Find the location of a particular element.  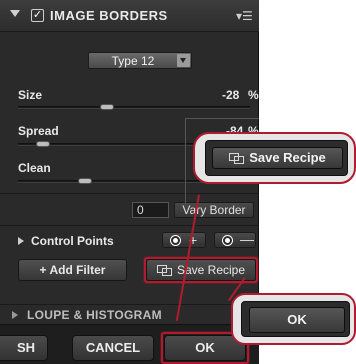

cancel-button: CANCEL is located at coordinates (113, 348).